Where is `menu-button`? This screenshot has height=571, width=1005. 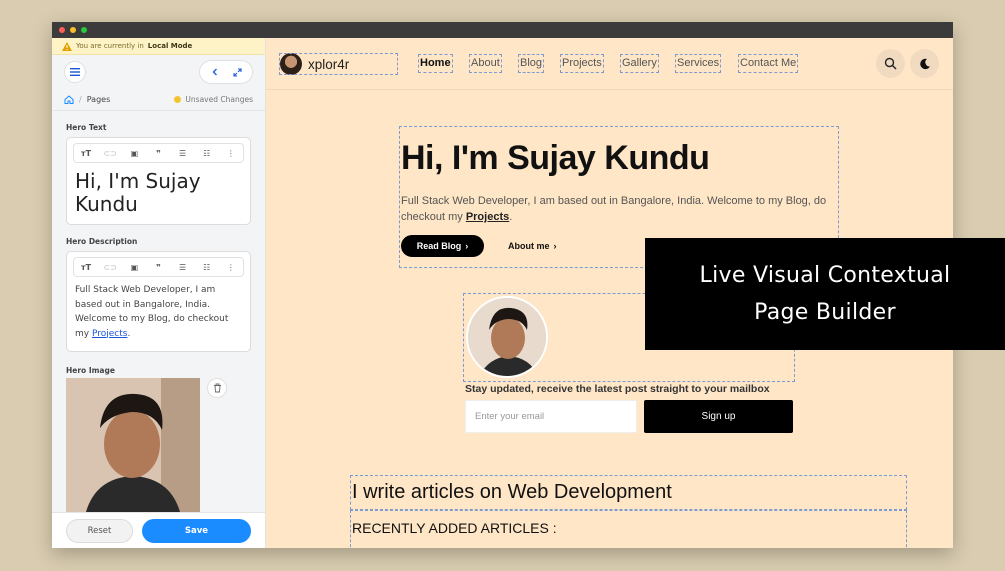
menu-button is located at coordinates (75, 72).